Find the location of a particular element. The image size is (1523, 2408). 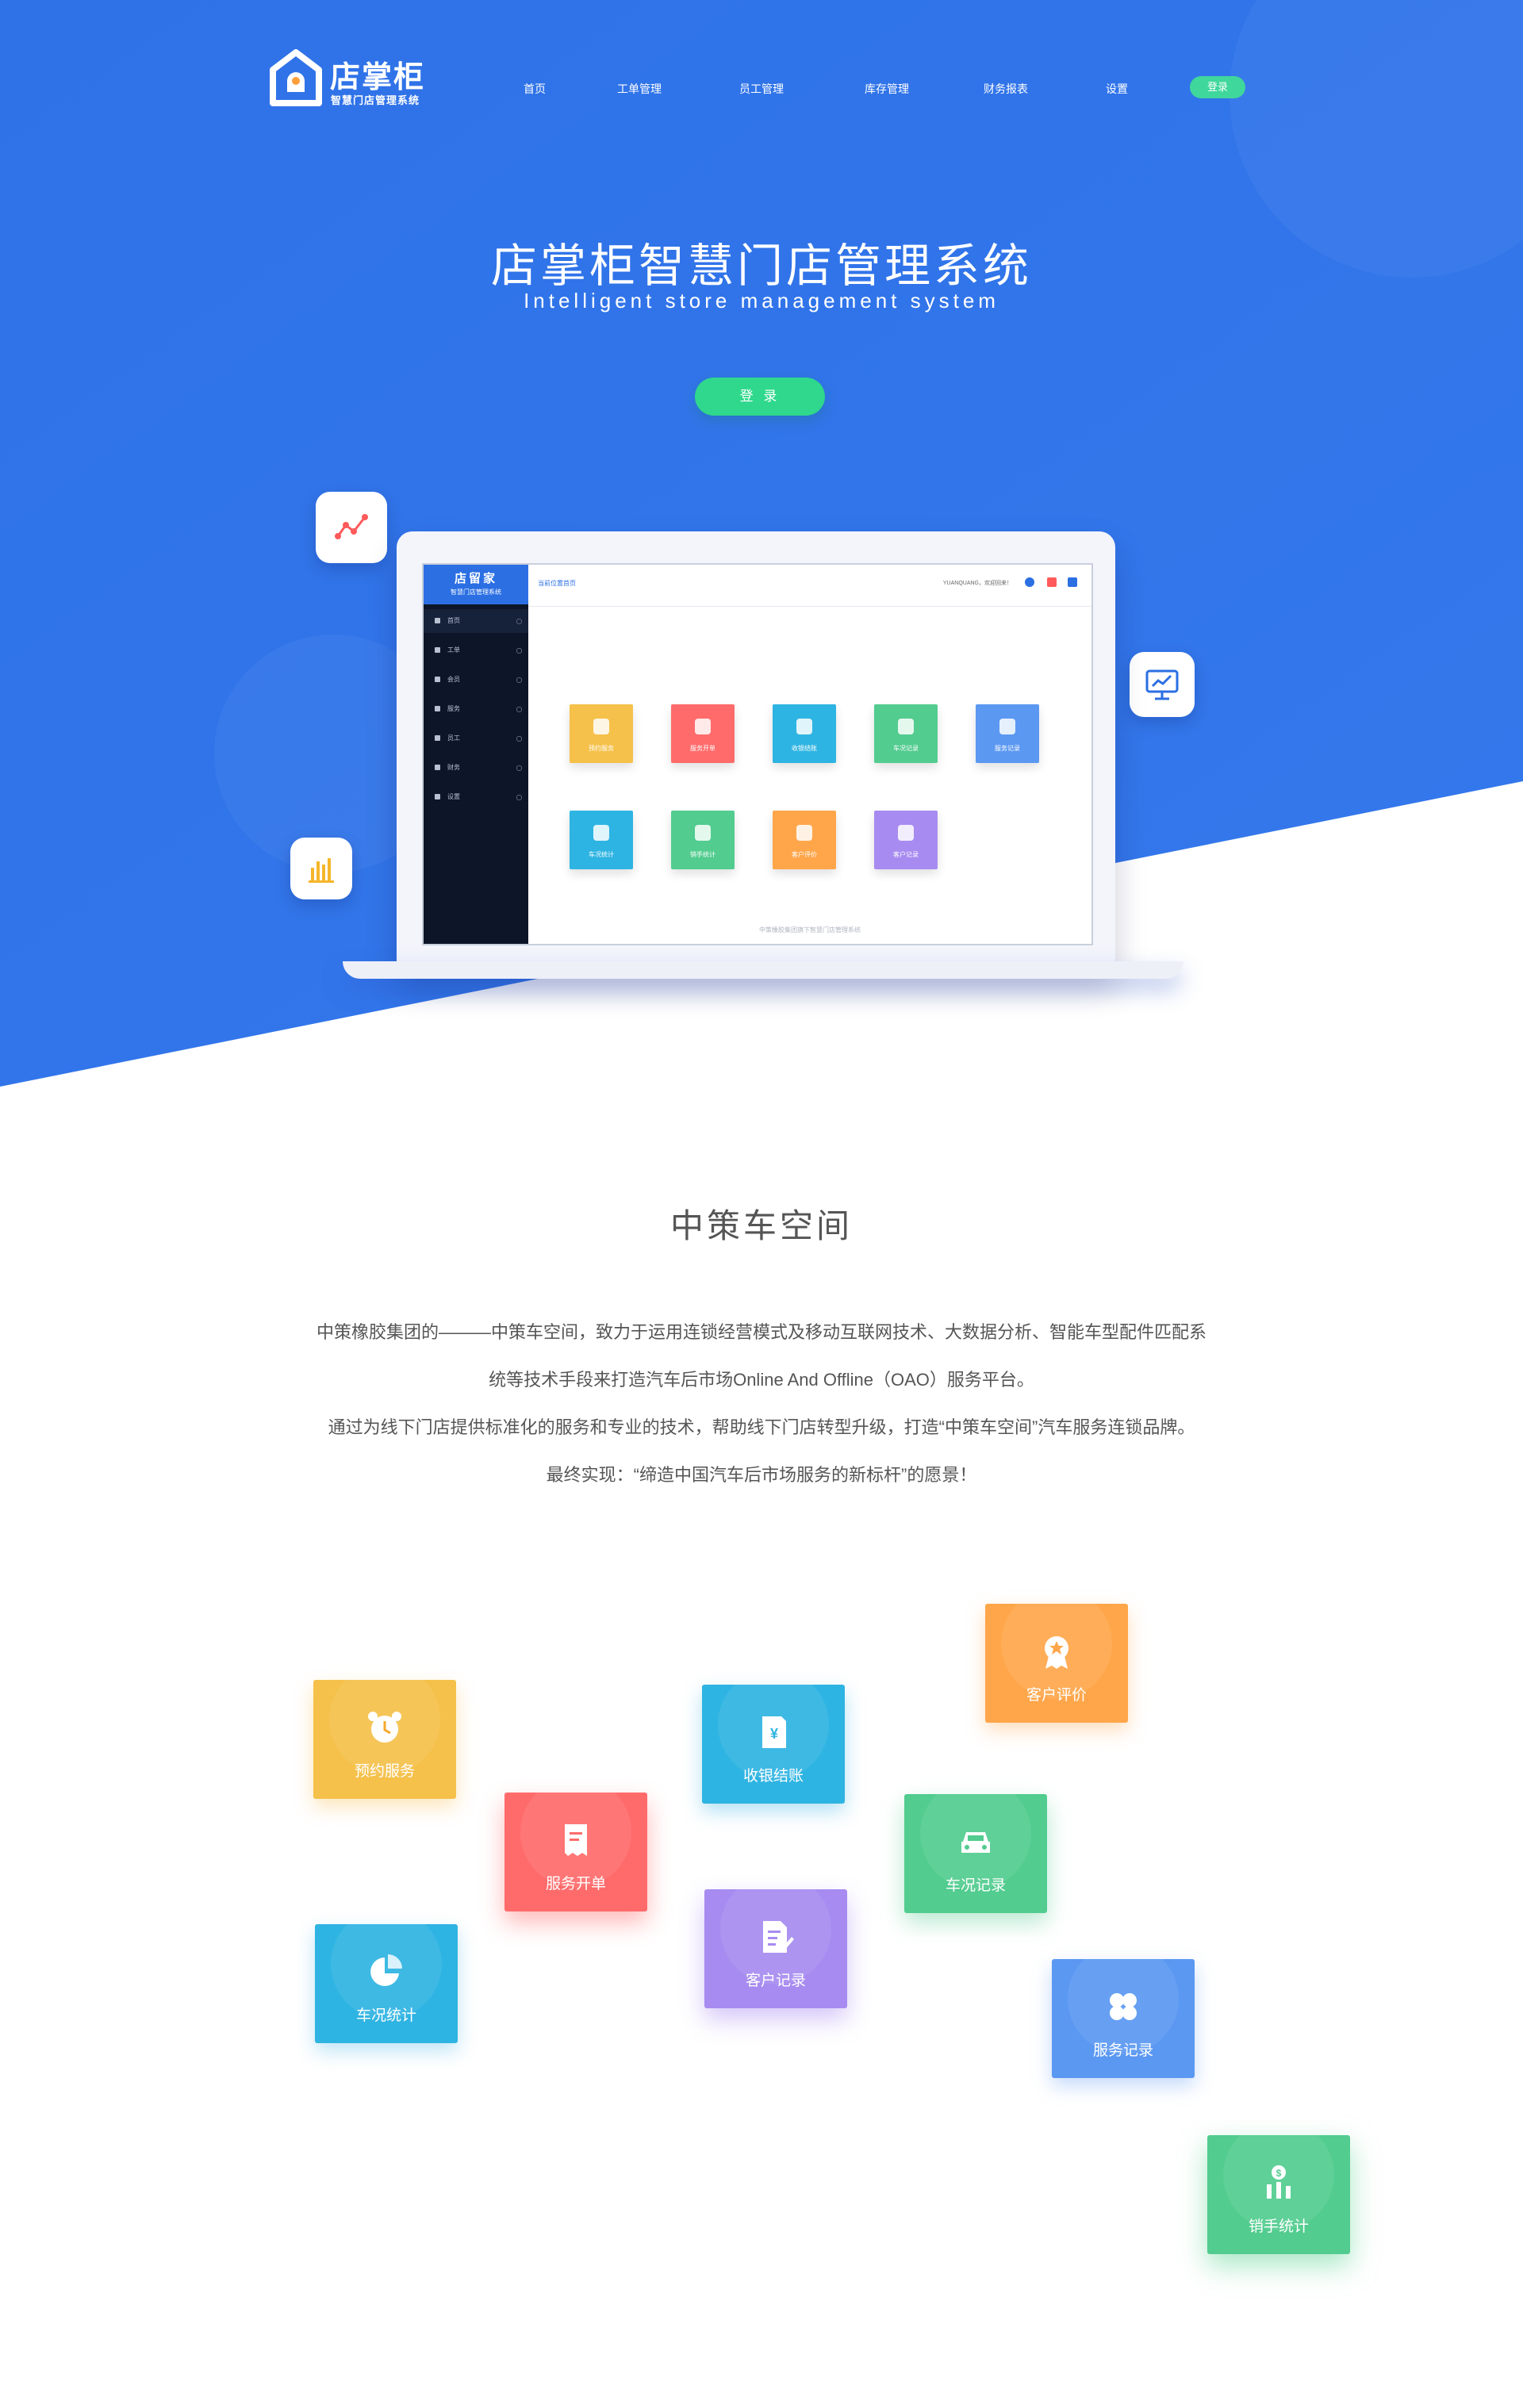

screen-breadcrumb: 当前位置首页 is located at coordinates (557, 583).